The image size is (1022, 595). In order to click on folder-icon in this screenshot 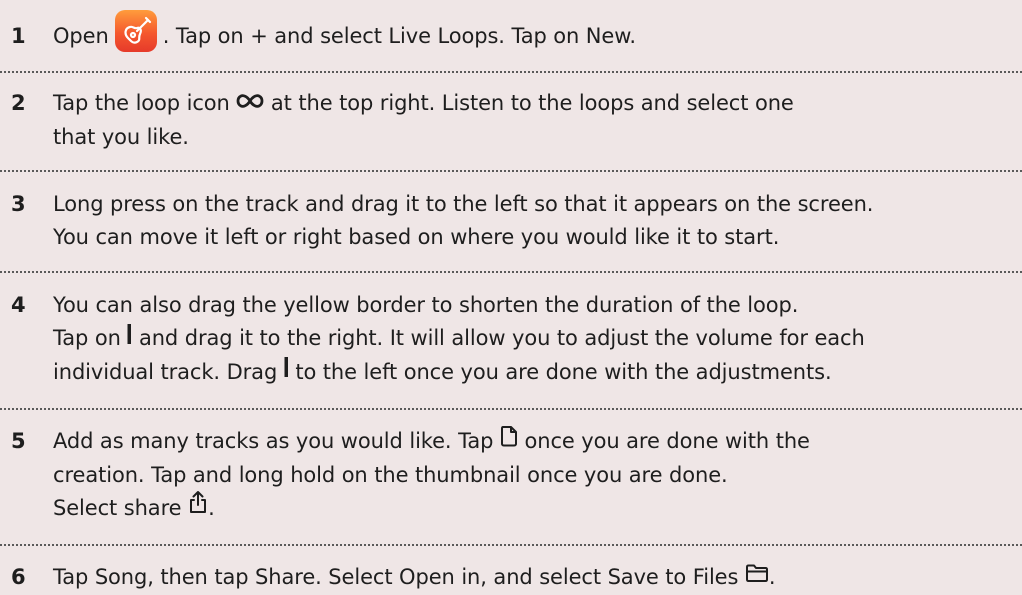, I will do `click(757, 576)`.